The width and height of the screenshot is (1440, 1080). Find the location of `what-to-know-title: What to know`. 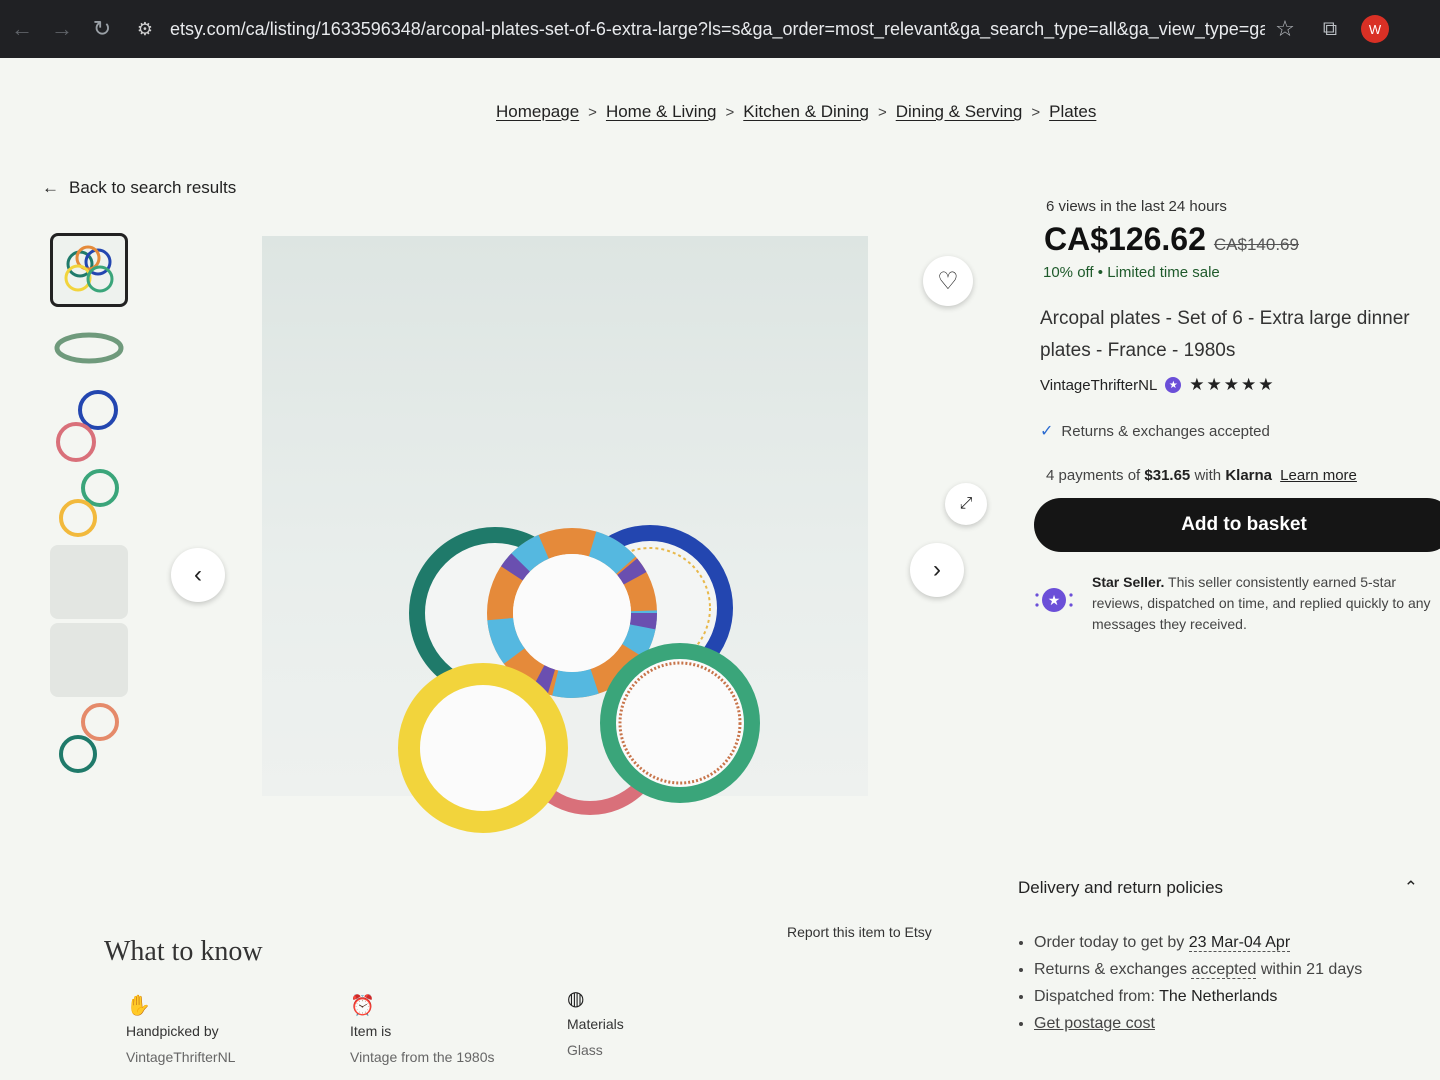

what-to-know-title: What to know is located at coordinates (183, 951).